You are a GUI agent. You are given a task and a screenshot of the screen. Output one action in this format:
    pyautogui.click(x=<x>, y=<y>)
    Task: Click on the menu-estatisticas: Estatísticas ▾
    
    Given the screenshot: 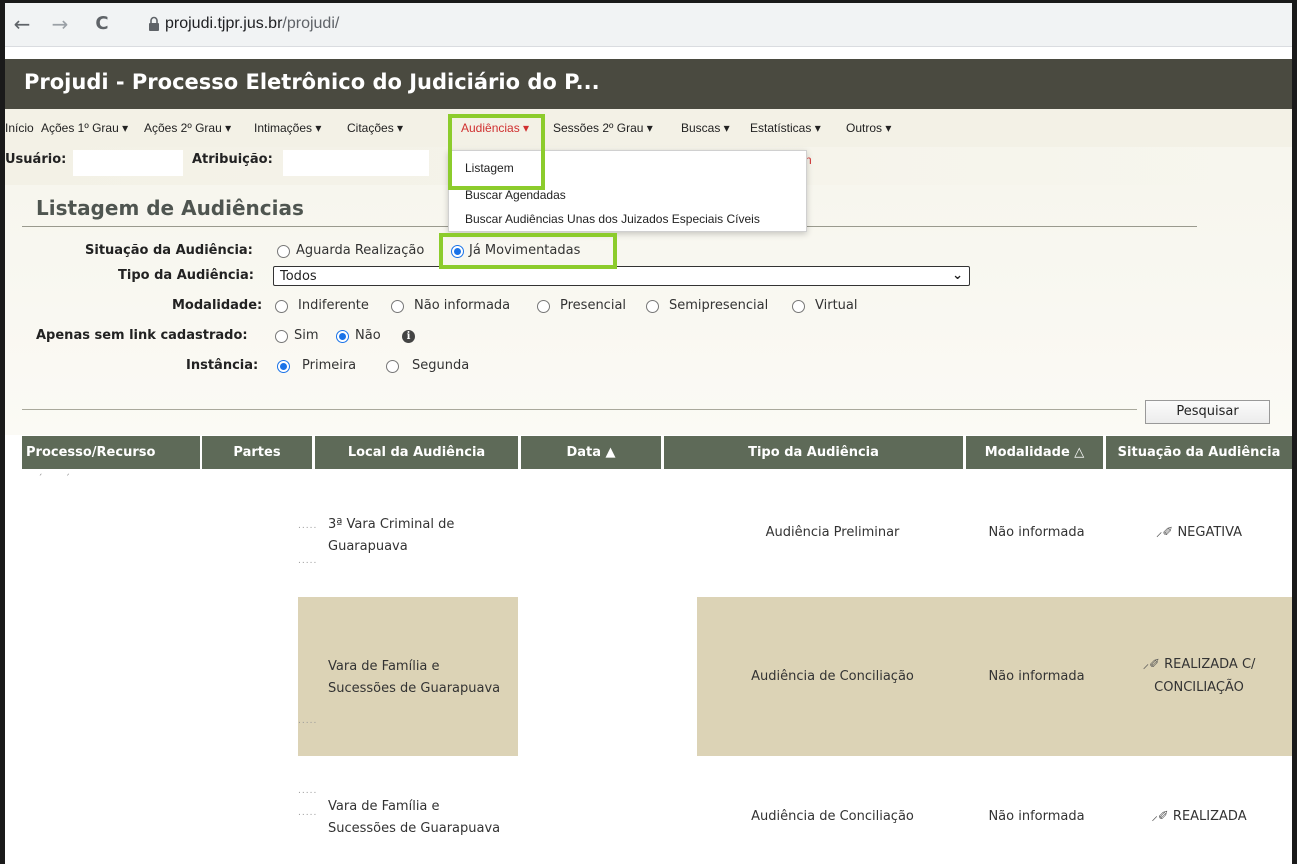 What is the action you would take?
    pyautogui.click(x=785, y=128)
    